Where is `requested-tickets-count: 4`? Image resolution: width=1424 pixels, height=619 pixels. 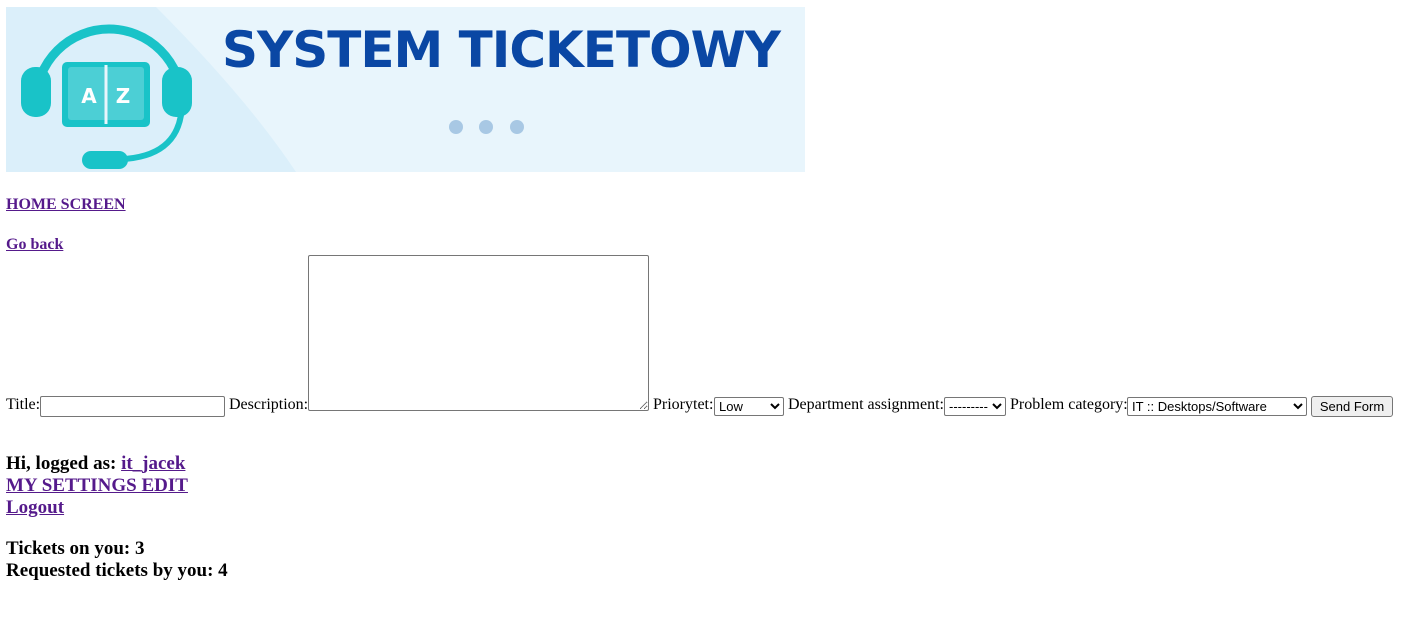 requested-tickets-count: 4 is located at coordinates (223, 570).